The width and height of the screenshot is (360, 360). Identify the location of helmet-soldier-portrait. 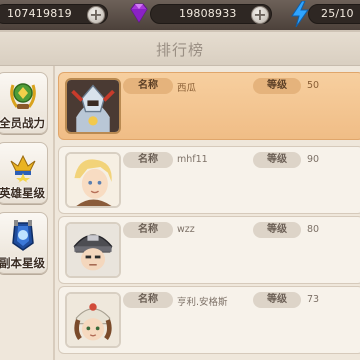
(93, 250).